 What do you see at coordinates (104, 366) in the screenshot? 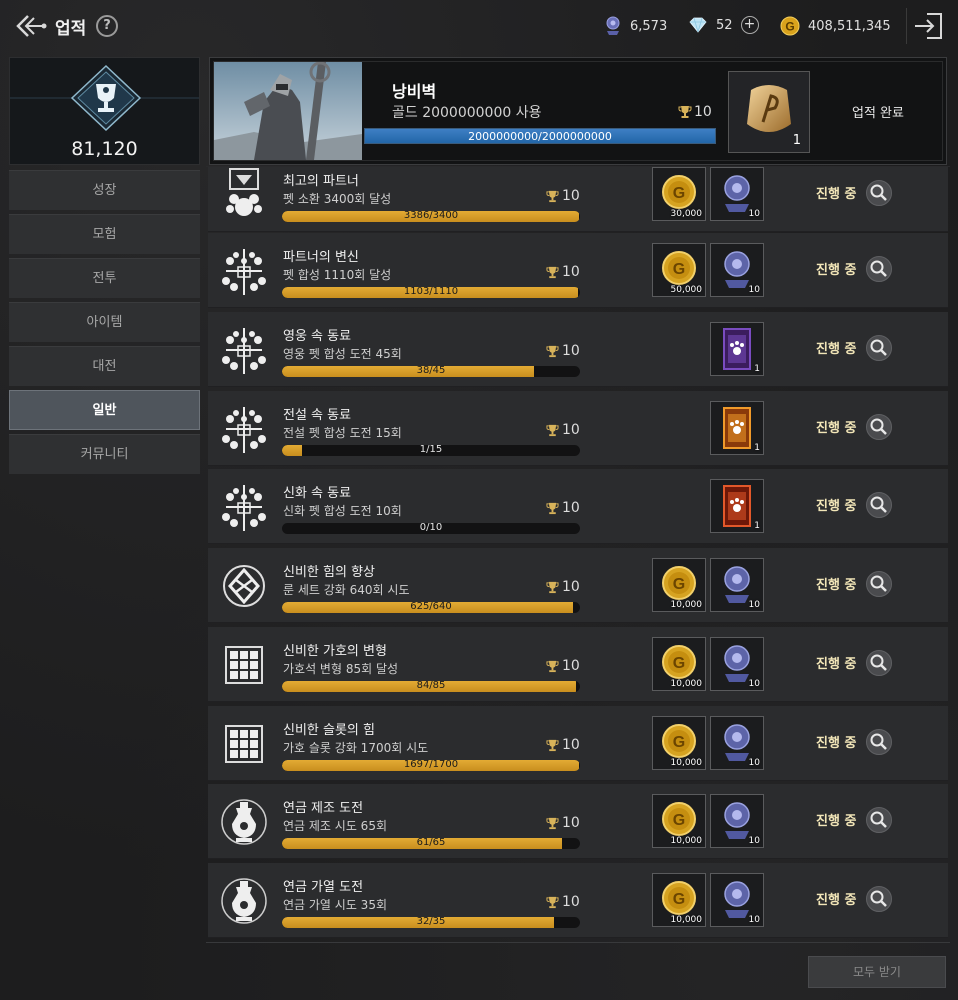
I see `category-pvp: 대전` at bounding box center [104, 366].